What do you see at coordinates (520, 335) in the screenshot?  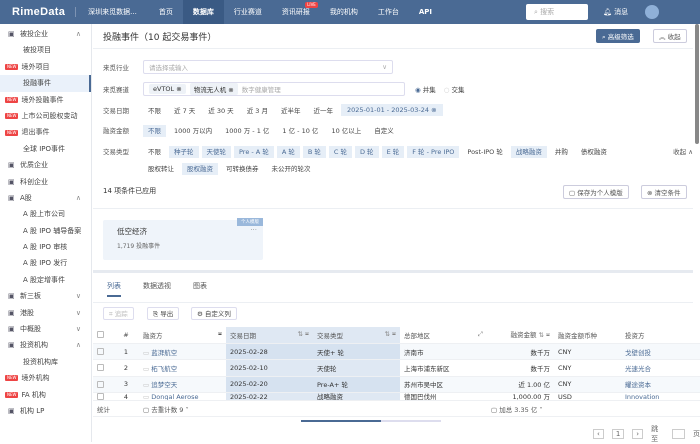 I see `col-amount: 融资金额 ⇅ ⩸` at bounding box center [520, 335].